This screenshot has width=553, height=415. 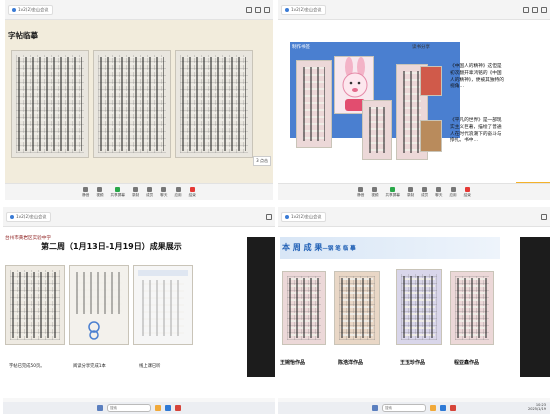 I want to click on control-label: 视频, so click(x=375, y=194).